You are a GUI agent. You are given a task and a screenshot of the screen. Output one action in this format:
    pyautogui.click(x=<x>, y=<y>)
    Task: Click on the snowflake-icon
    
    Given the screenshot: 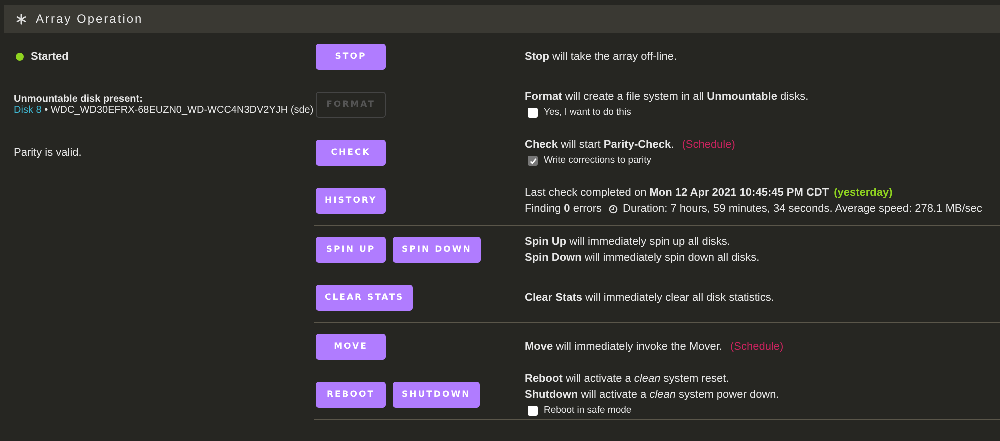 What is the action you would take?
    pyautogui.click(x=21, y=19)
    